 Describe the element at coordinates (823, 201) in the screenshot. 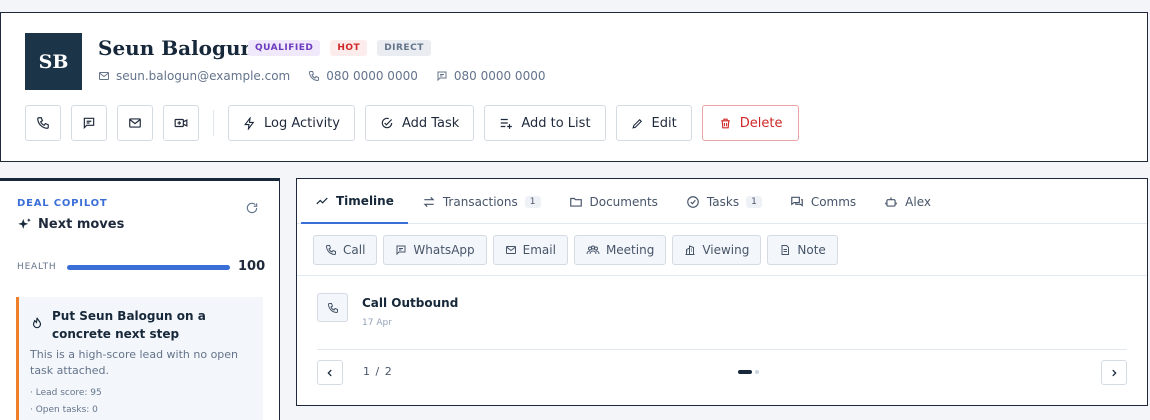

I see `tab-comms: Comms` at that location.